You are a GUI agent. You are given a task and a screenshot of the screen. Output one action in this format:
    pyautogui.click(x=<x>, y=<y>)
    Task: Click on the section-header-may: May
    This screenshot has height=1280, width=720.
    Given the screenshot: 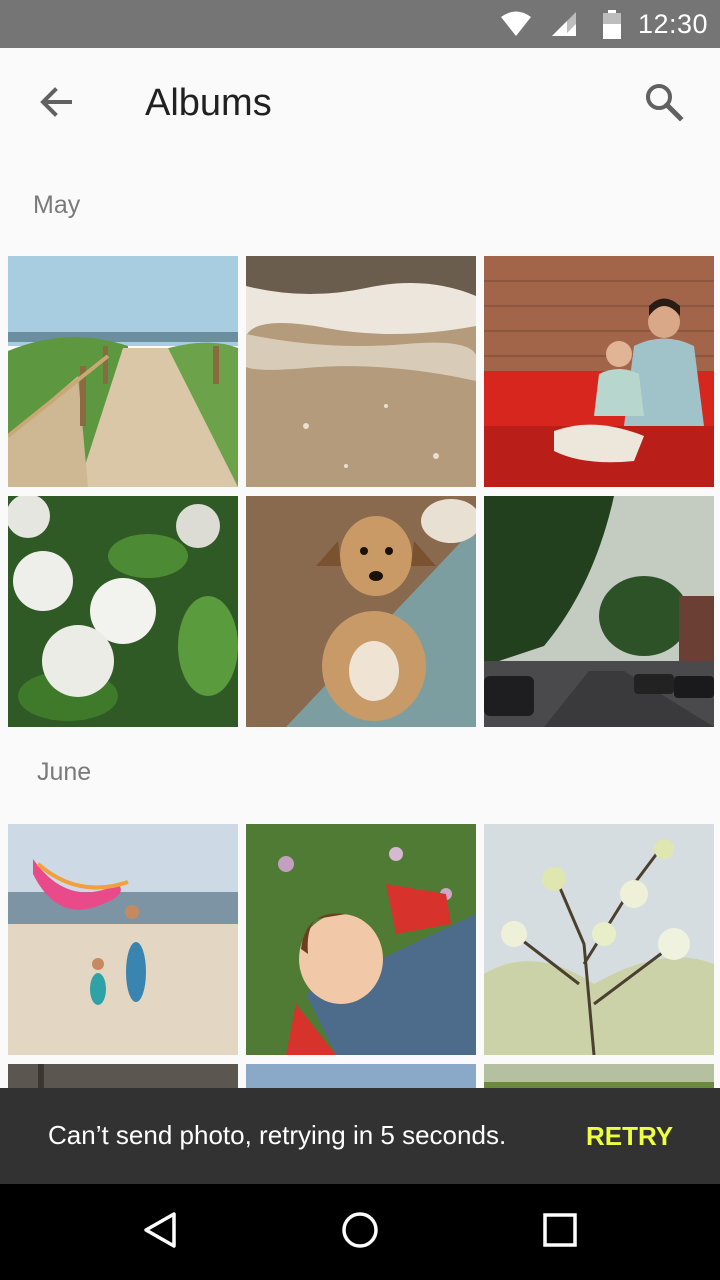 What is the action you would take?
    pyautogui.click(x=57, y=205)
    